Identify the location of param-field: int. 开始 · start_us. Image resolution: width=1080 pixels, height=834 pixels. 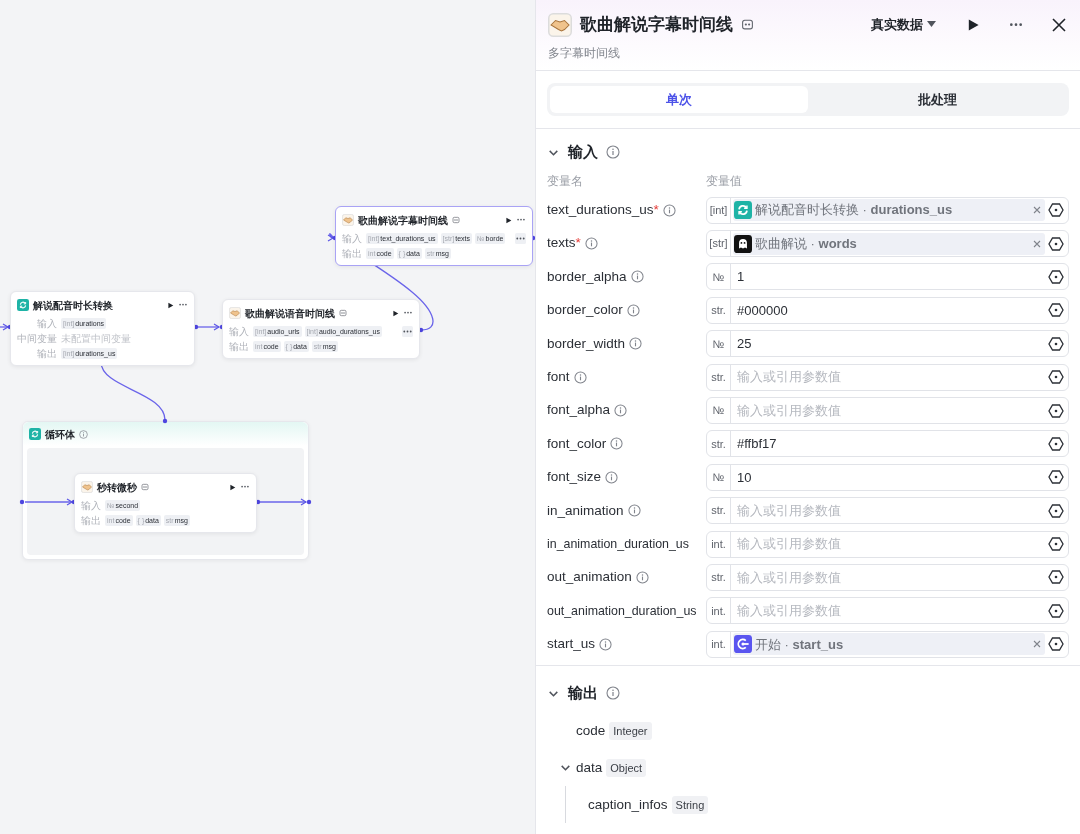
(887, 644).